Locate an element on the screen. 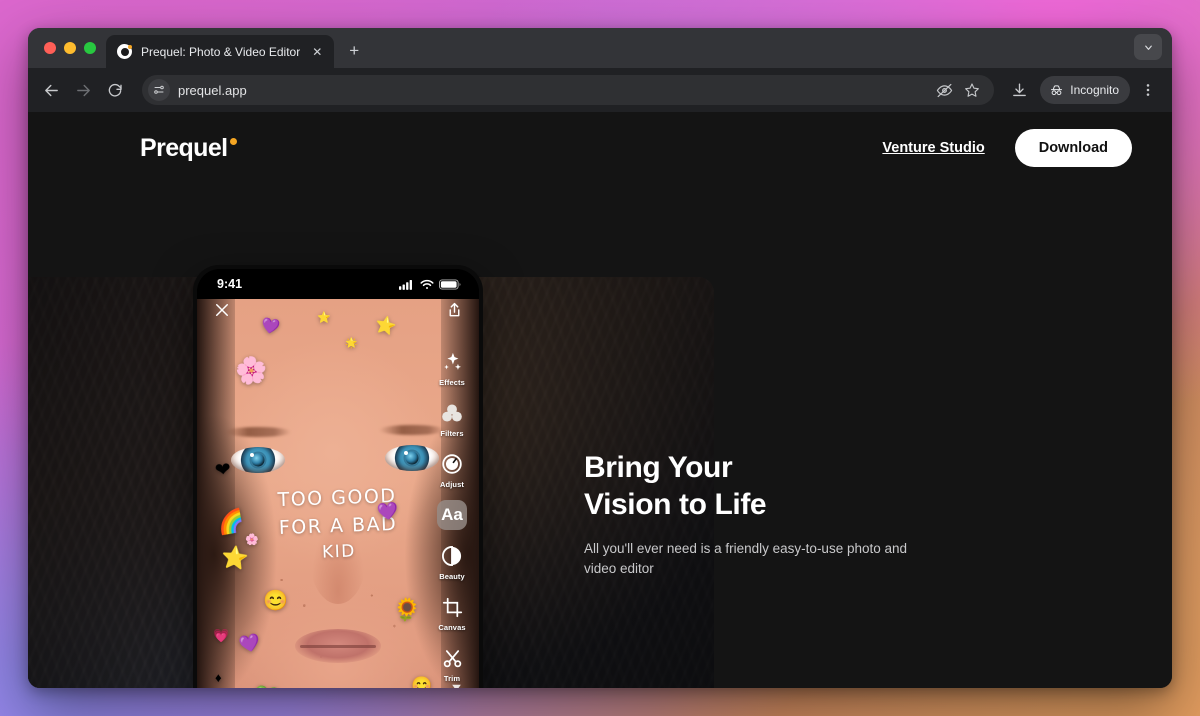  scissors-icon is located at coordinates (452, 658).